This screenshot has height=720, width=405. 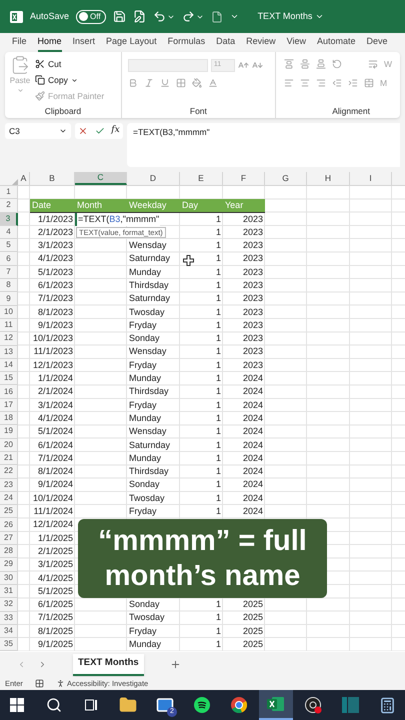 What do you see at coordinates (168, 65) in the screenshot?
I see `font-name-field` at bounding box center [168, 65].